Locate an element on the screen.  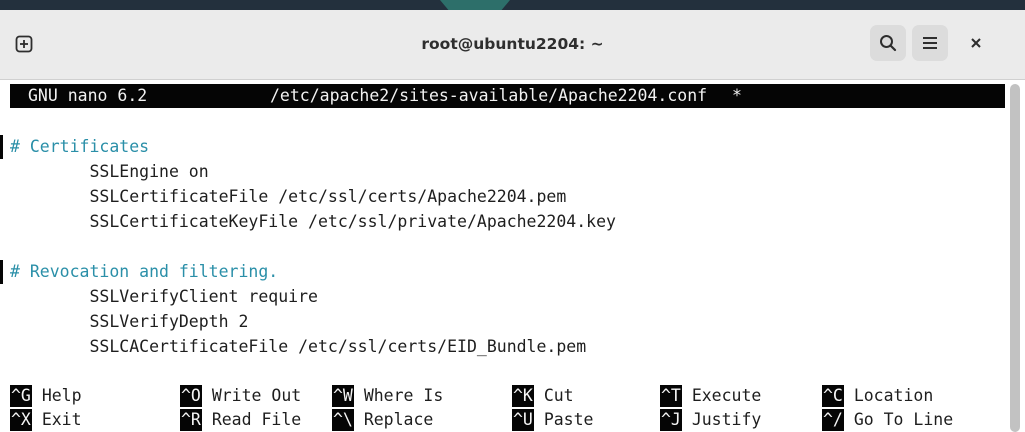
shortcut-key: ^O is located at coordinates (191, 396).